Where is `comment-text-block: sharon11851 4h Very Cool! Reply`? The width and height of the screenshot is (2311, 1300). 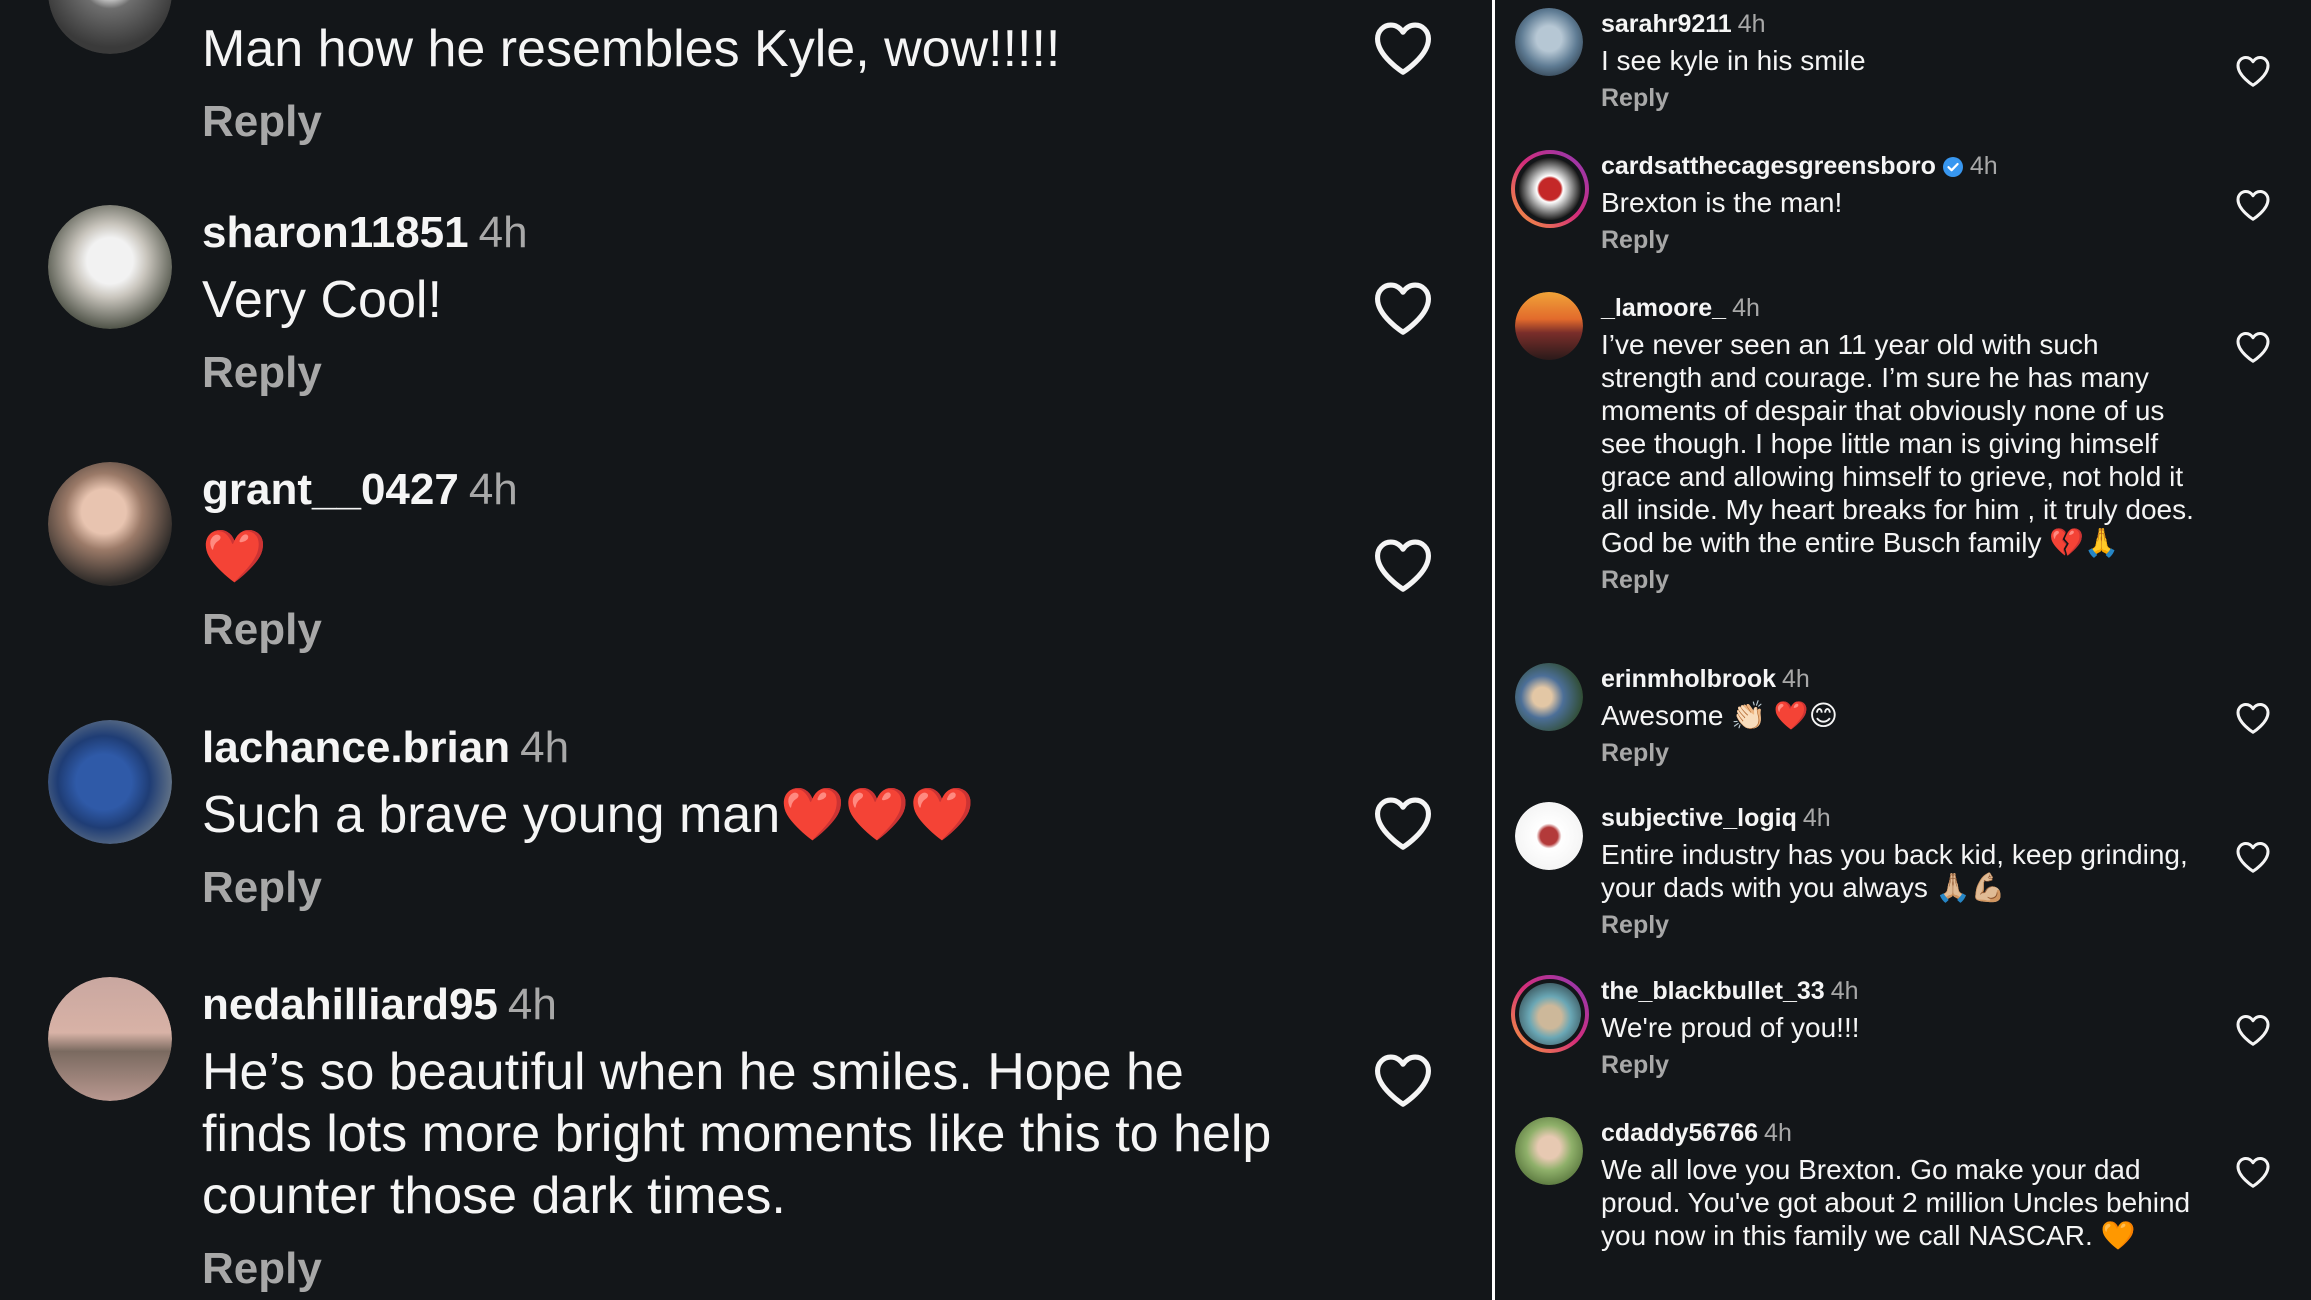
comment-text-block: sharon11851 4h Very Cool! Reply is located at coordinates (742, 303).